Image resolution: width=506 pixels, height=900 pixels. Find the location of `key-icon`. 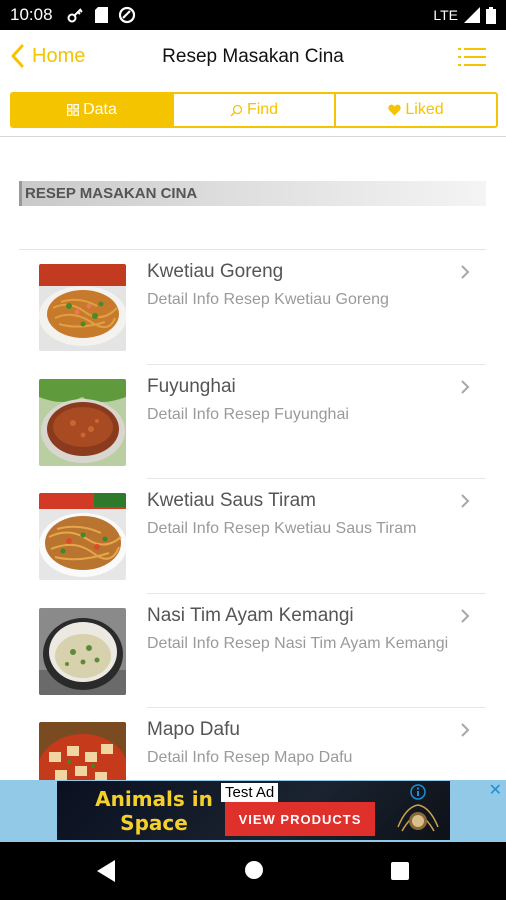

key-icon is located at coordinates (75, 15).